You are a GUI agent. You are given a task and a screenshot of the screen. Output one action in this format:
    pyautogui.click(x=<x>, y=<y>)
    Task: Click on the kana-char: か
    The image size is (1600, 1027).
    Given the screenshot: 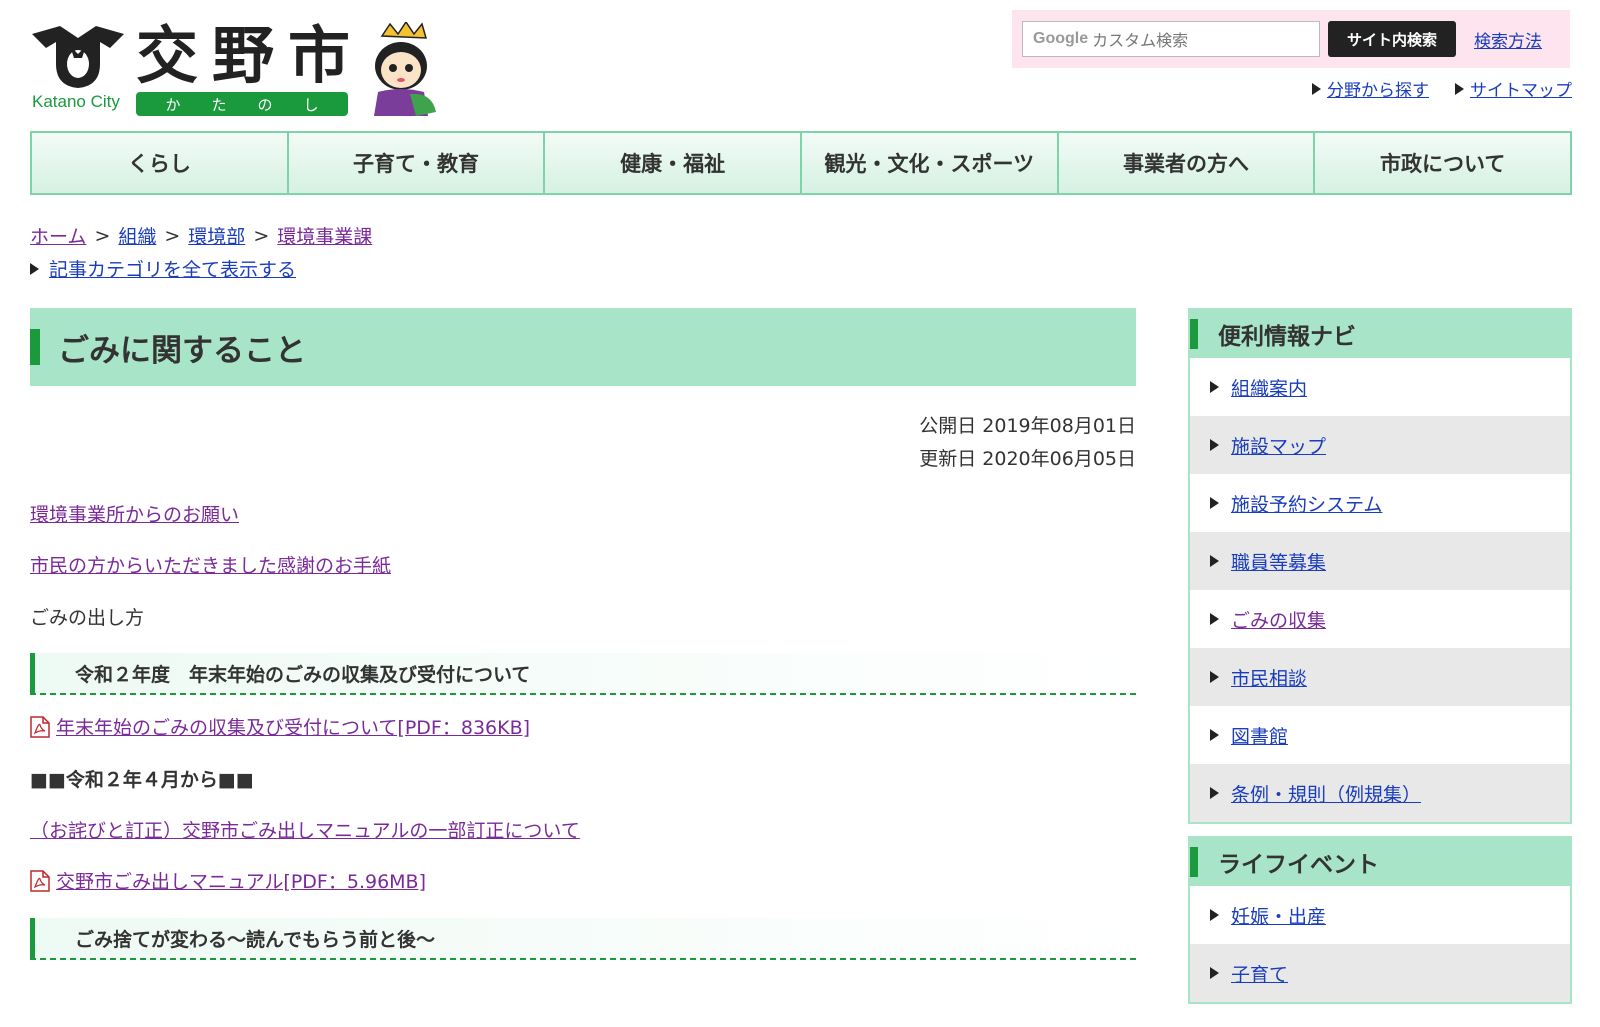 What is the action you would take?
    pyautogui.click(x=173, y=104)
    